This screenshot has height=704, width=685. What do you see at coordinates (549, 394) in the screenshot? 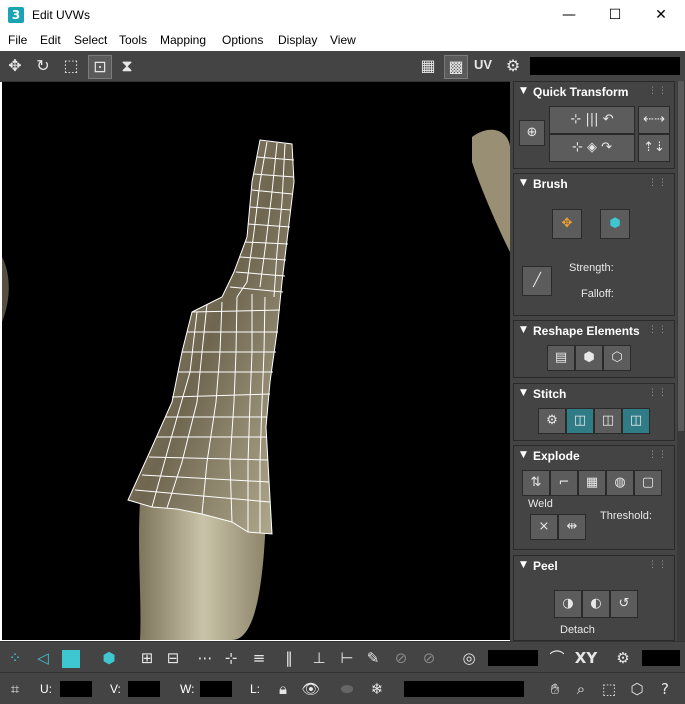
I see `rollout-title: Stitch` at bounding box center [549, 394].